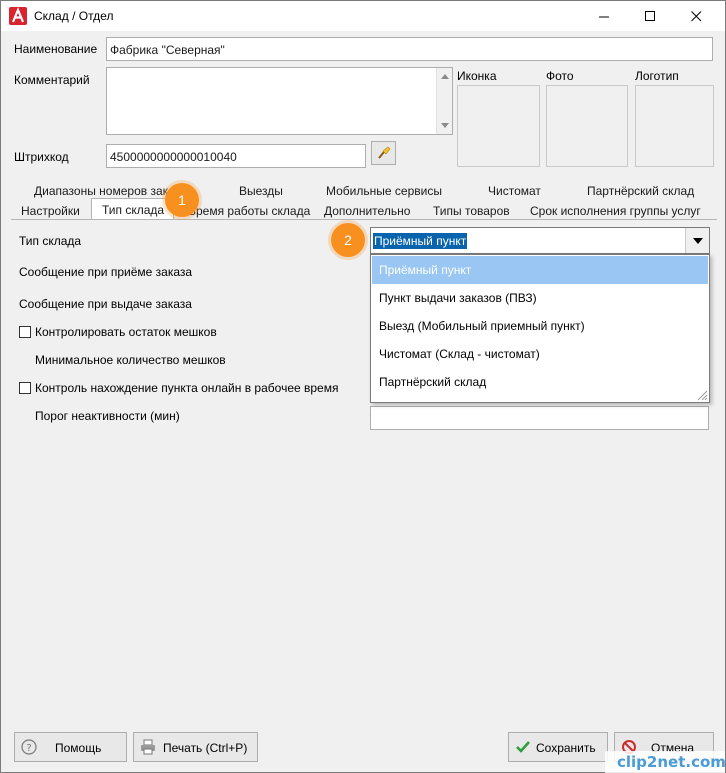 This screenshot has width=726, height=773. Describe the element at coordinates (367, 211) in the screenshot. I see `tab-additional: Дополнительно` at that location.